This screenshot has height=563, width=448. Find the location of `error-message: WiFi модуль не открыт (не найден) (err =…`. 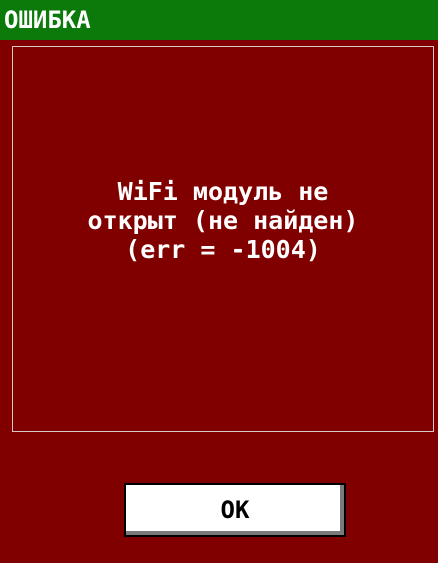

error-message: WiFi модуль не открыт (не найден) (err =… is located at coordinates (223, 220).